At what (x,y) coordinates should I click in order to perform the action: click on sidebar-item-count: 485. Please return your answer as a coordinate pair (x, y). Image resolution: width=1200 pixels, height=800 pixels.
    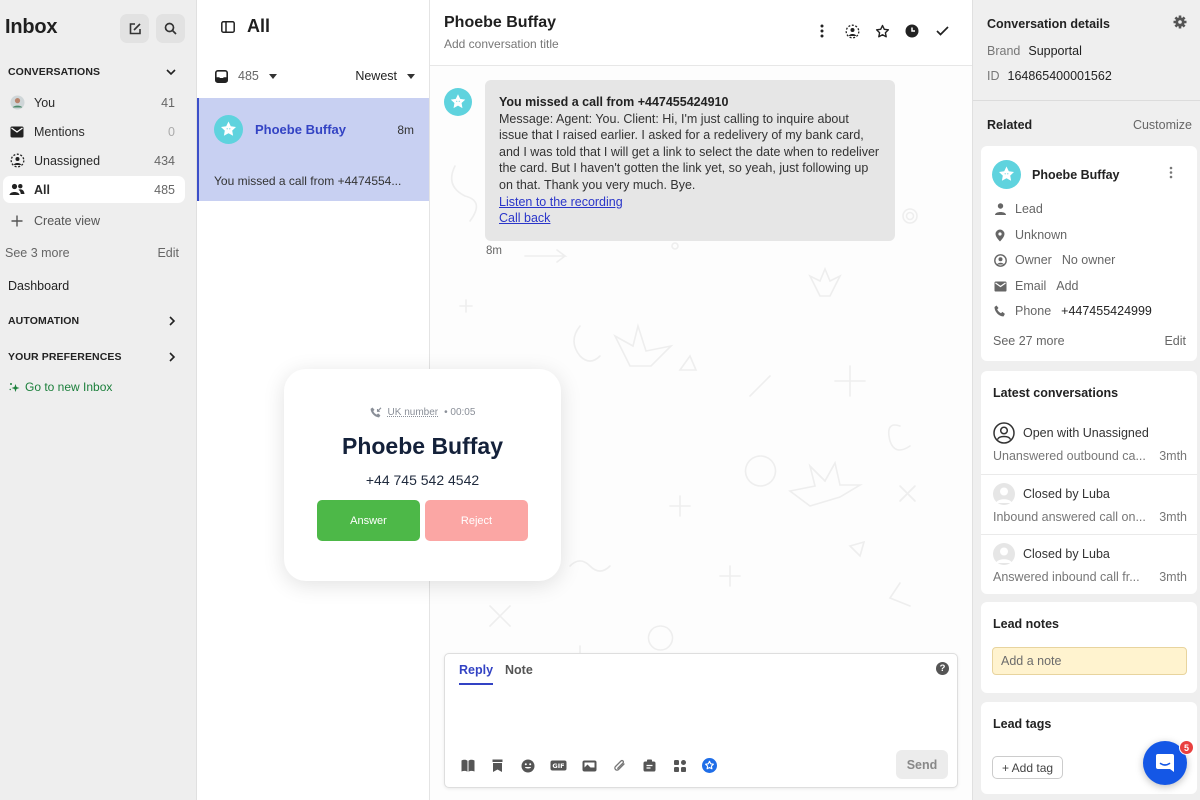
    Looking at the image, I should click on (164, 189).